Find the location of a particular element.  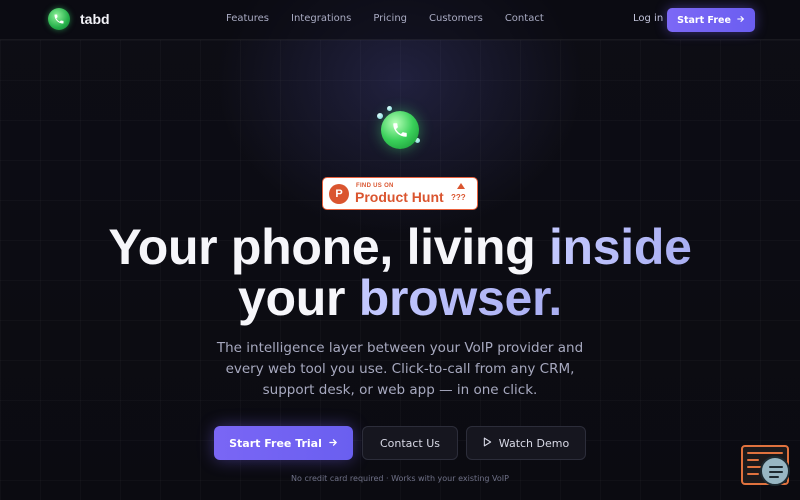

play-icon is located at coordinates (487, 443).